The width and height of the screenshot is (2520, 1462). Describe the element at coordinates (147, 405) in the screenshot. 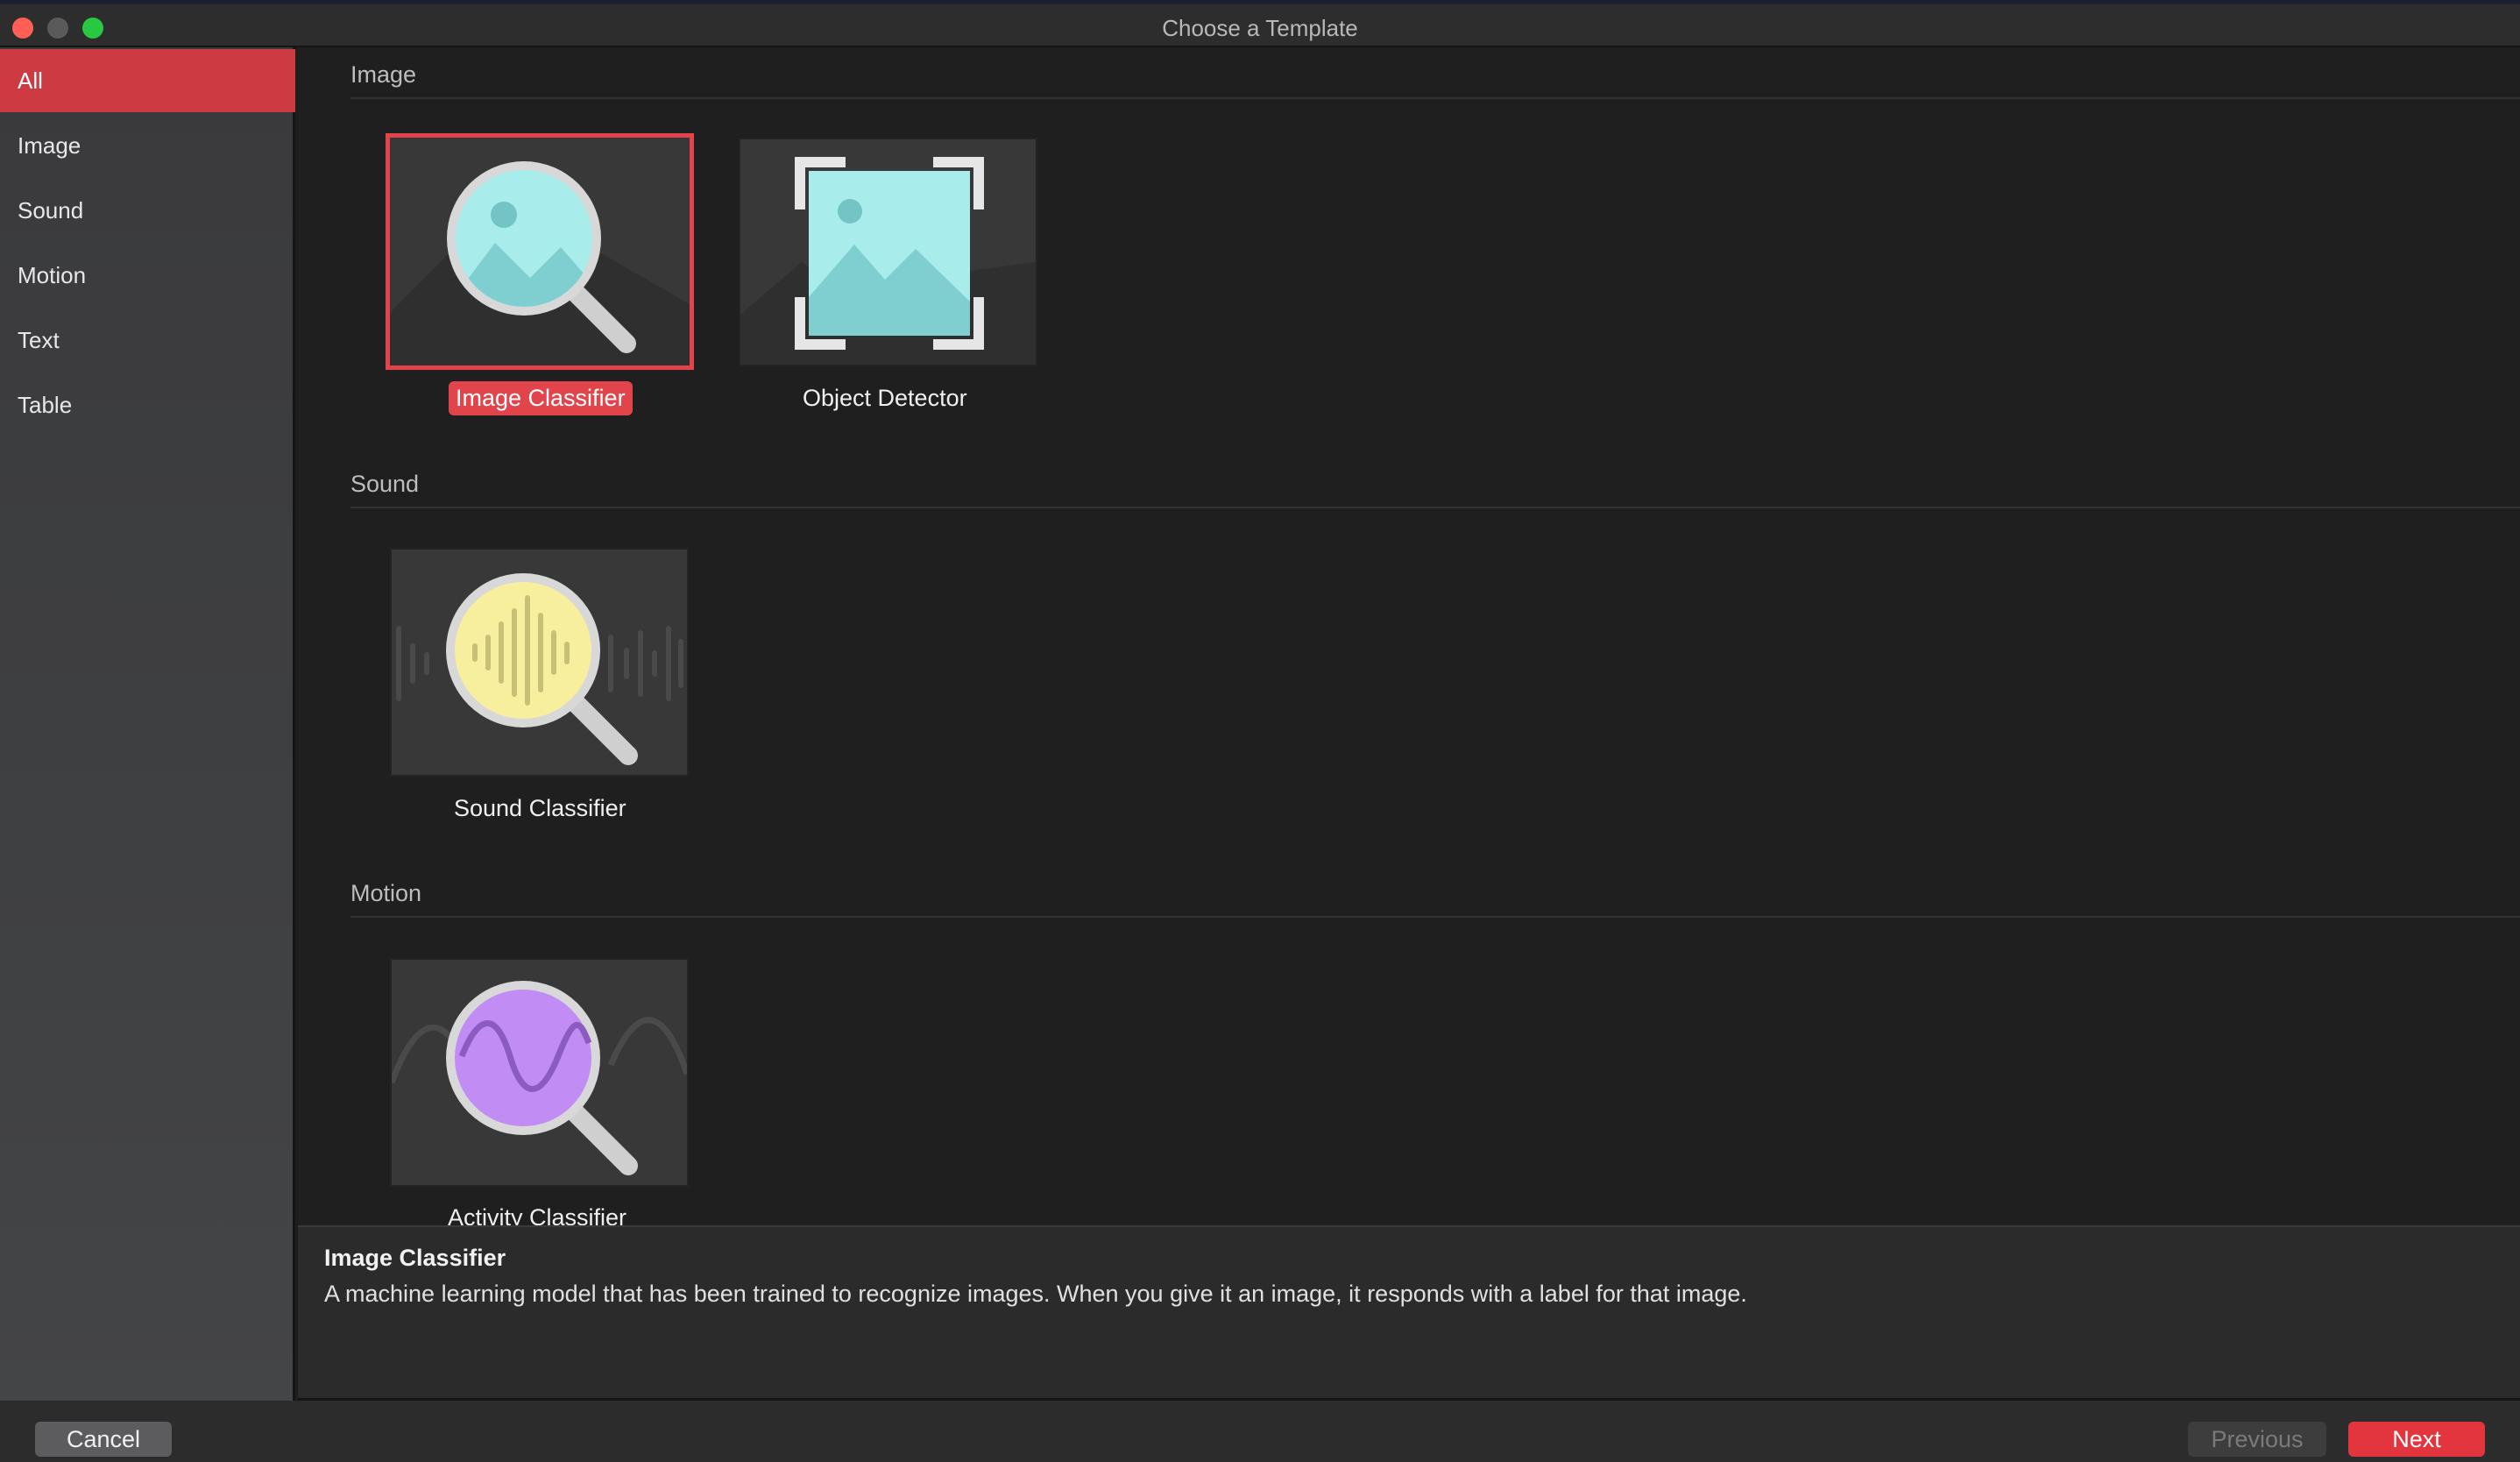

I see `sidebar-item-table: Table` at that location.